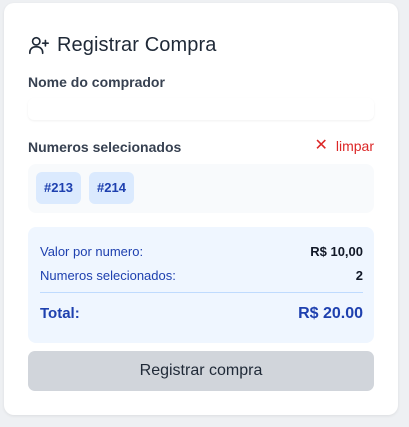 The image size is (409, 427). What do you see at coordinates (92, 251) in the screenshot?
I see `price-per-number-label: Valor por numero:` at bounding box center [92, 251].